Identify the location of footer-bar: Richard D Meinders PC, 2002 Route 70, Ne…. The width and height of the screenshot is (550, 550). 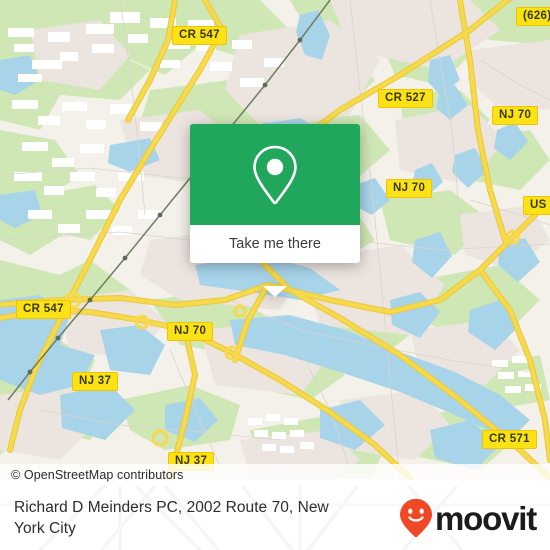
(275, 518).